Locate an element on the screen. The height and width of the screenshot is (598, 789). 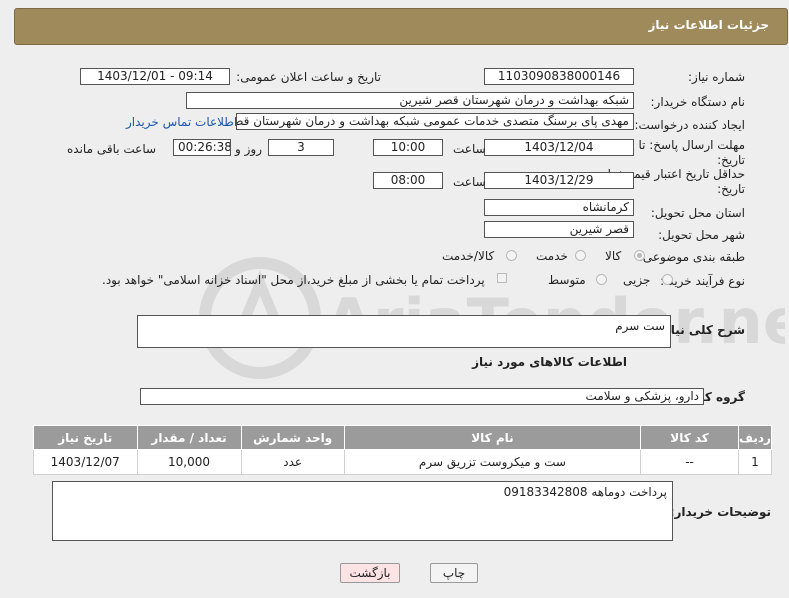
print-button: چاپ is located at coordinates (454, 573).